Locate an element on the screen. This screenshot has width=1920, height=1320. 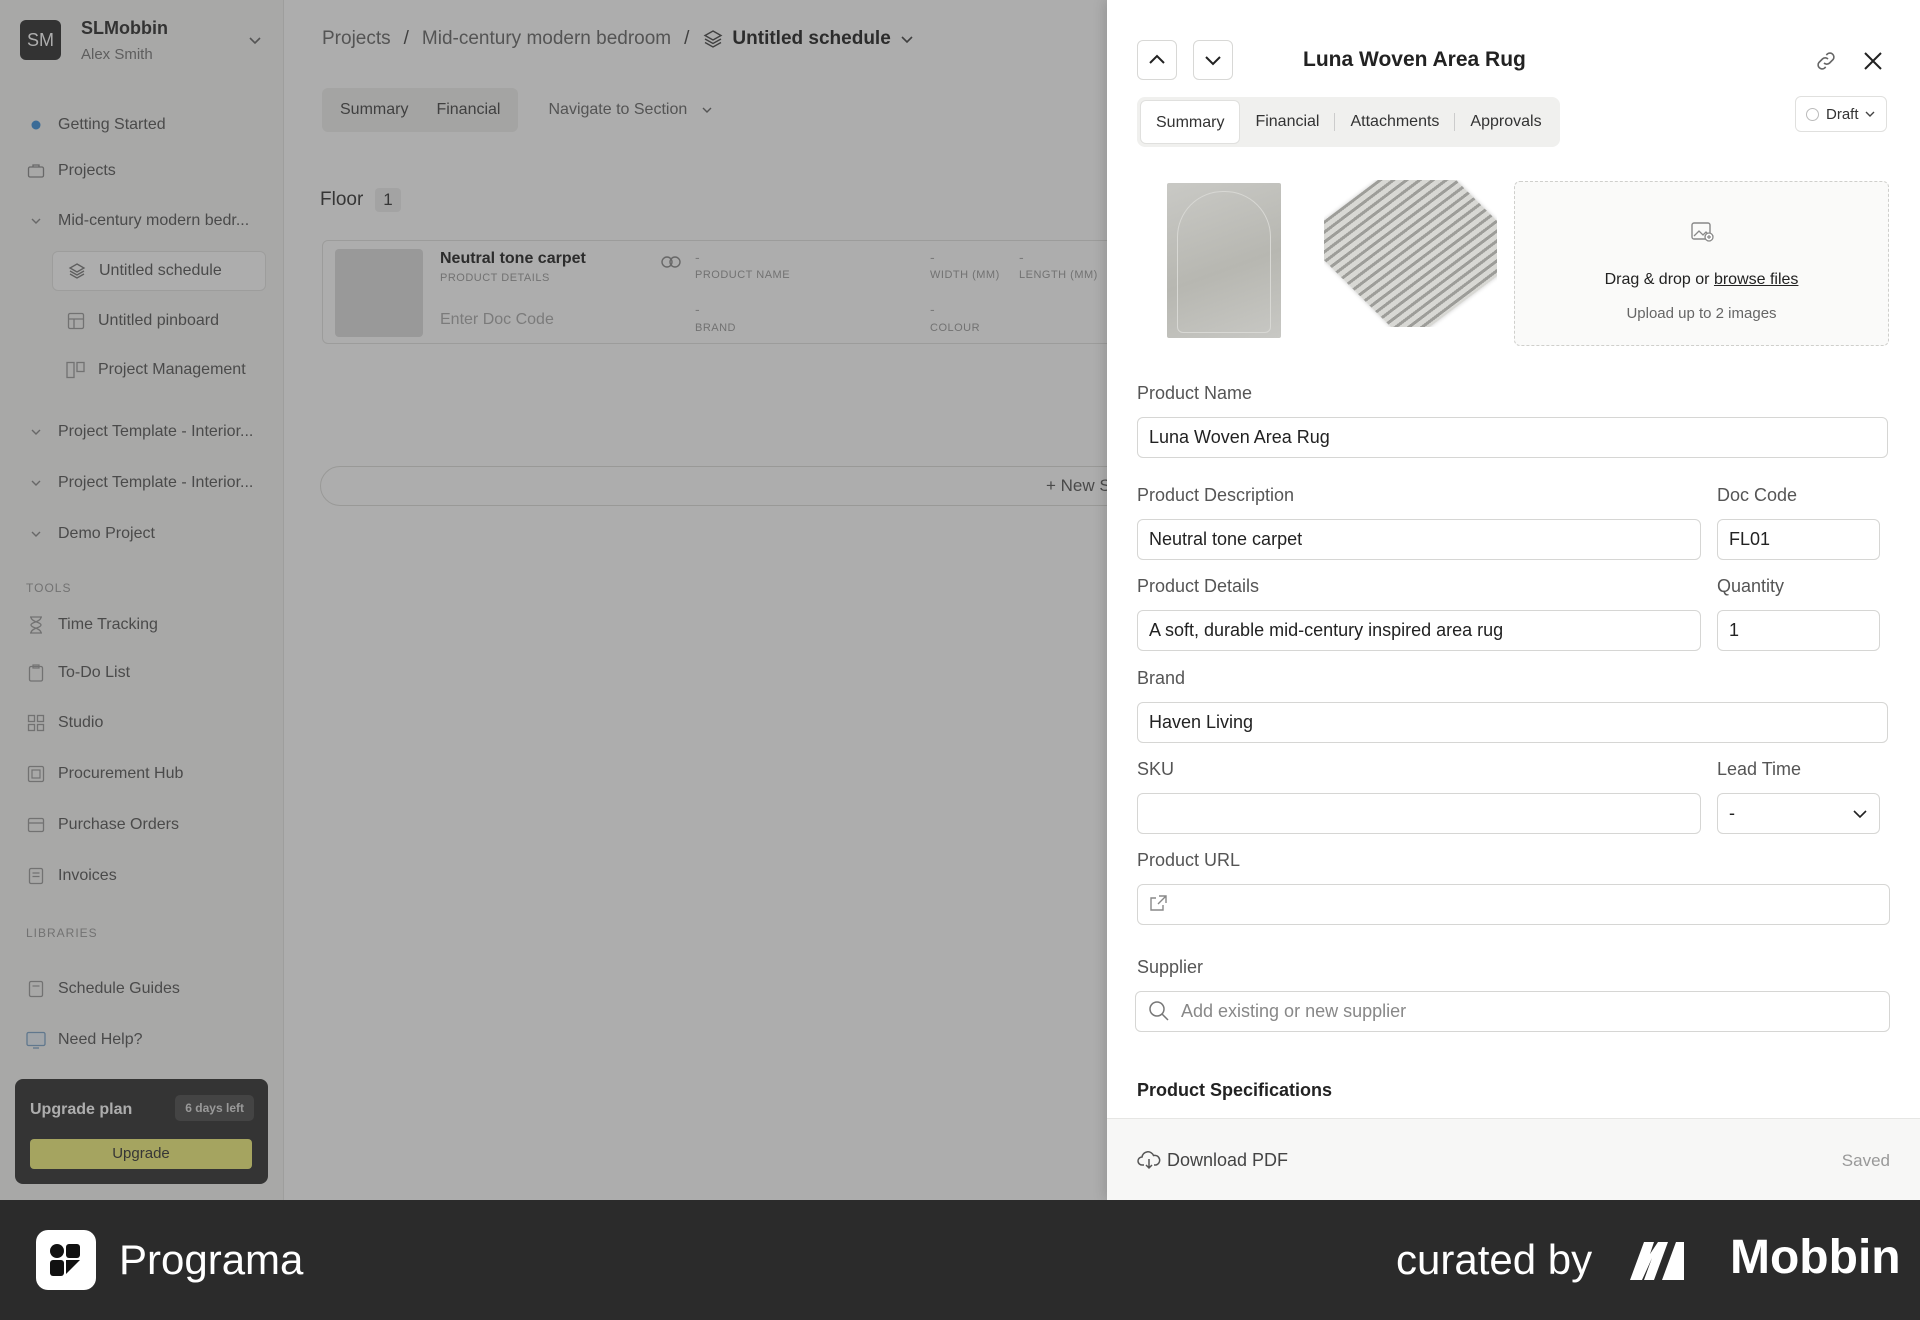
link-icon is located at coordinates (1826, 61).